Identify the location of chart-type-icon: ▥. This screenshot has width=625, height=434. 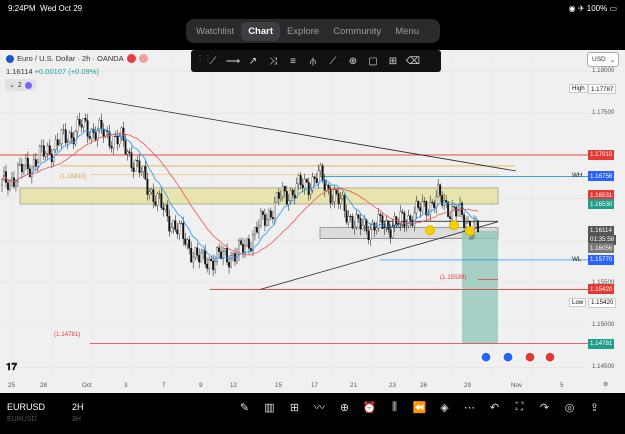
(269, 407).